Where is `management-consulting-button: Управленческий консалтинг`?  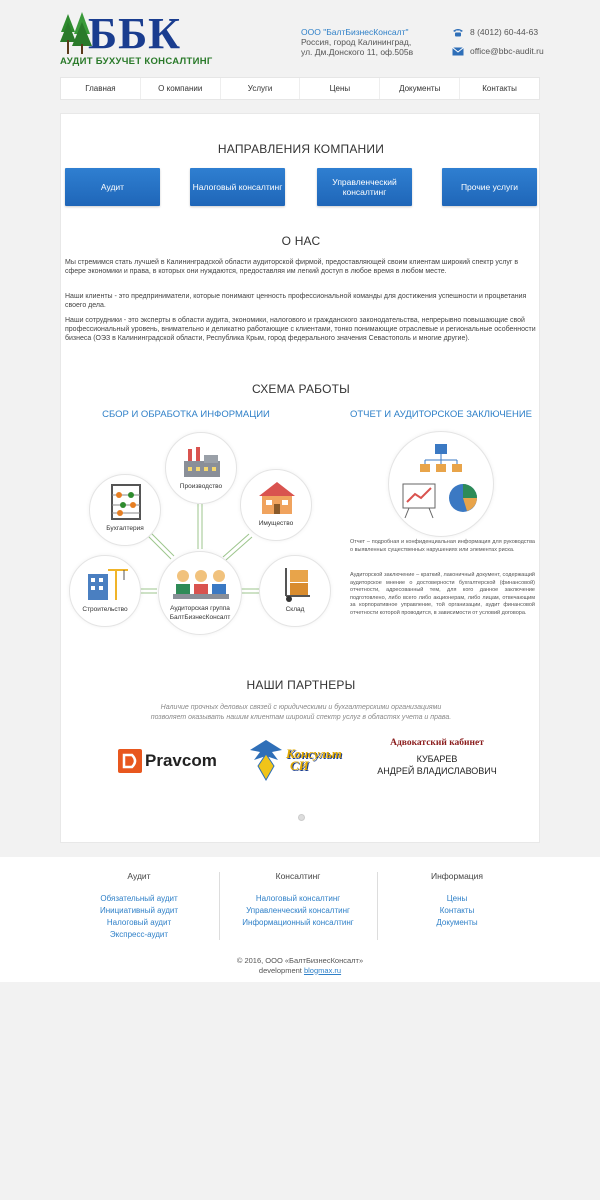 management-consulting-button: Управленческий консалтинг is located at coordinates (364, 187).